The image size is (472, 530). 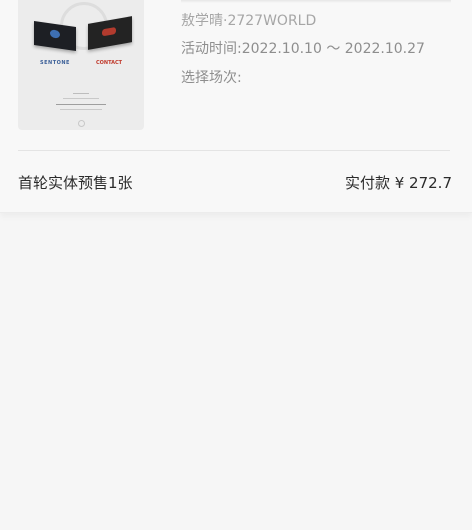 I want to click on session-select-label: 选择场次:, so click(x=211, y=77).